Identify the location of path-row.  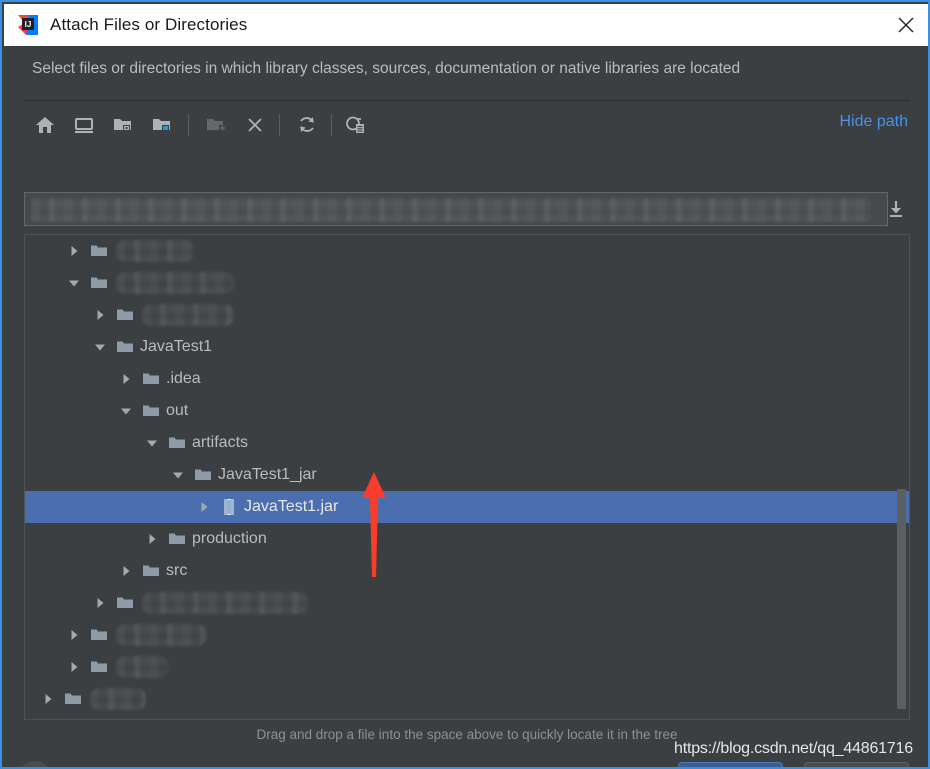
(467, 210).